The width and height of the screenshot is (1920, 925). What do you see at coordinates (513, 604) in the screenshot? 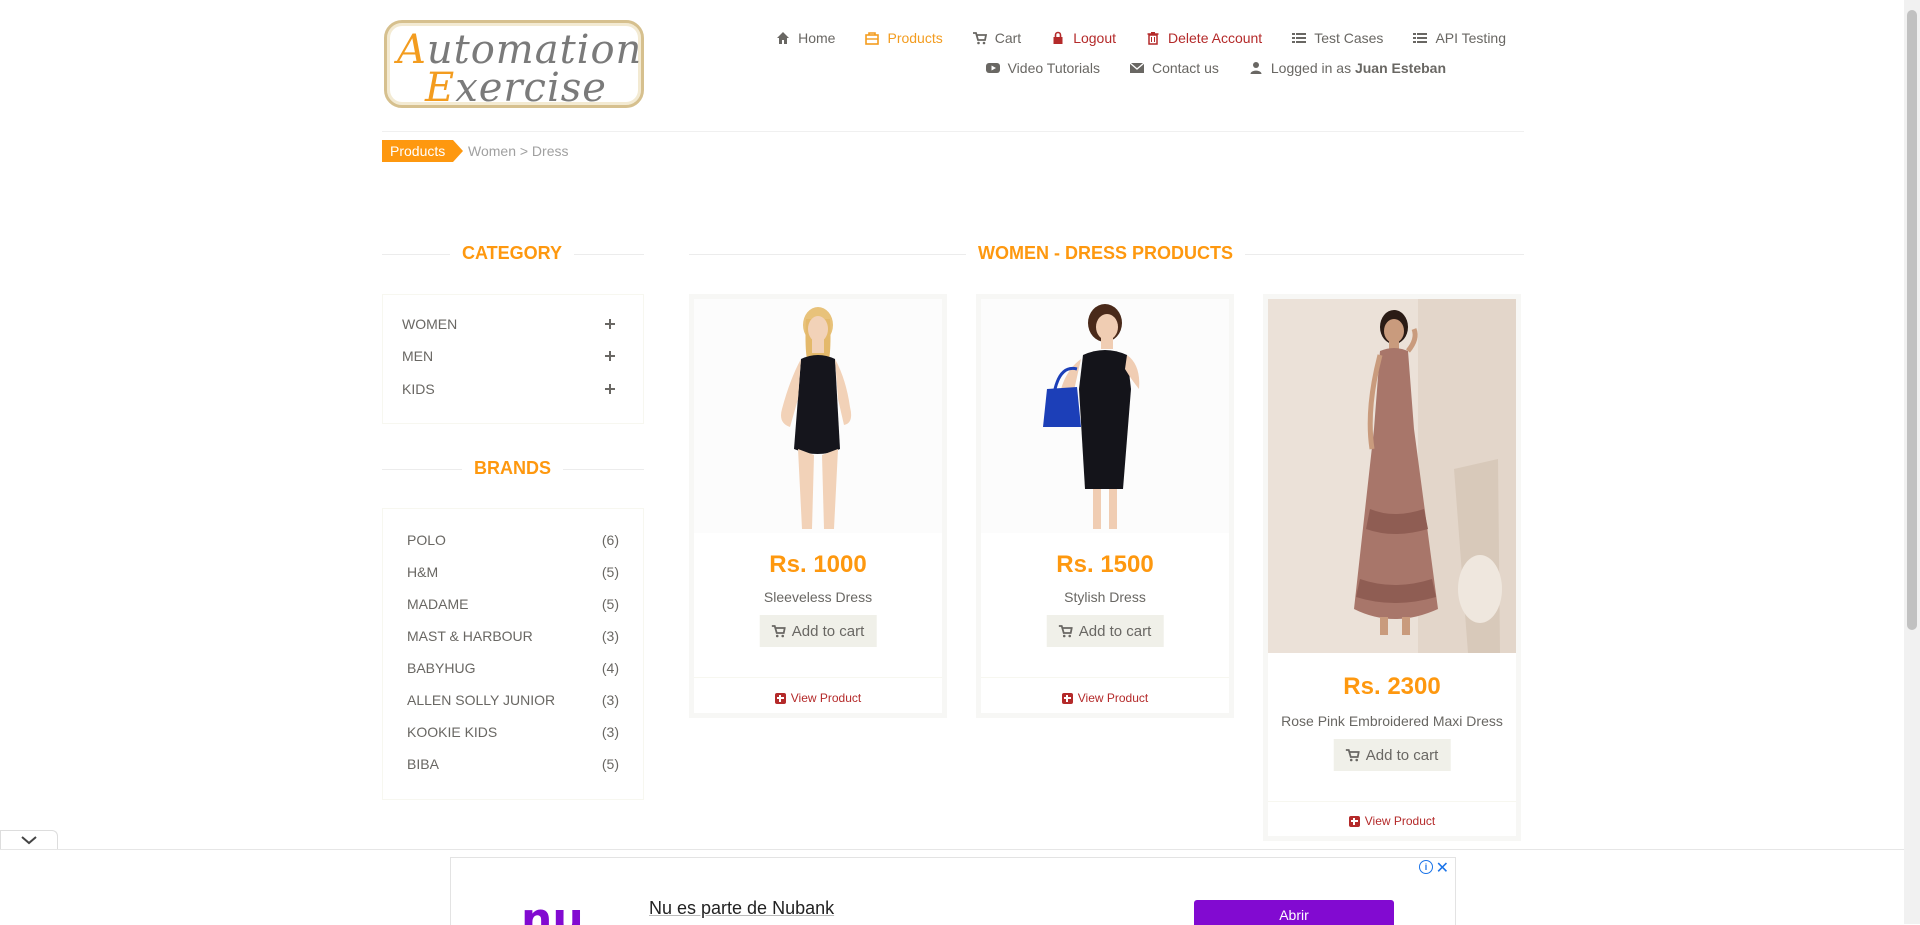
I see `brand-madame: MADAME (5)` at bounding box center [513, 604].